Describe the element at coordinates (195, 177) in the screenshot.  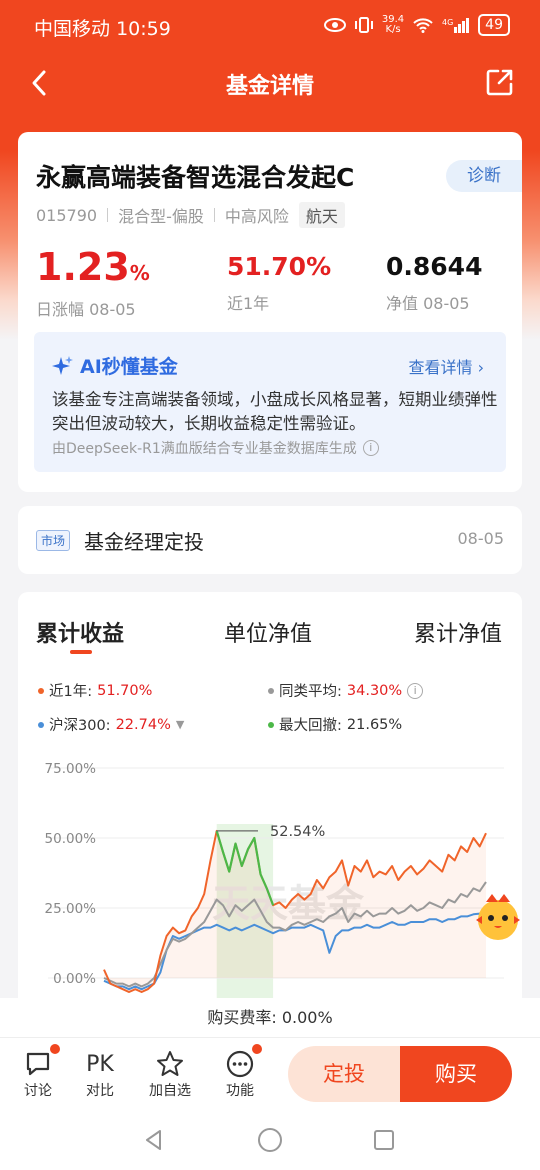
I see `fund-name: 永赢高端装备智选混合发起C` at that location.